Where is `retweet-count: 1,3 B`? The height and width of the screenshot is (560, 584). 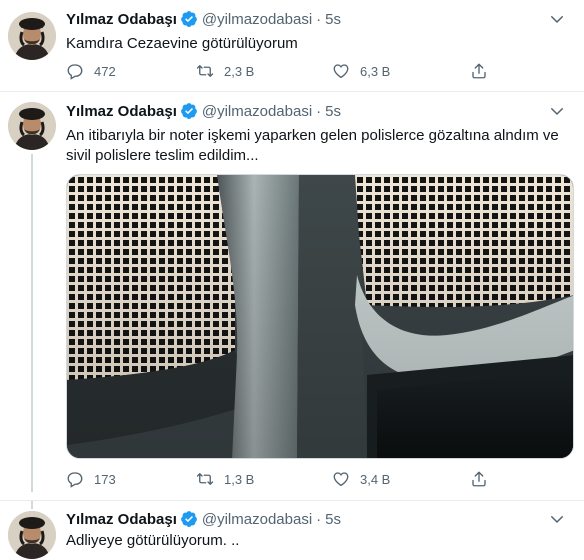
retweet-count: 1,3 B is located at coordinates (239, 479).